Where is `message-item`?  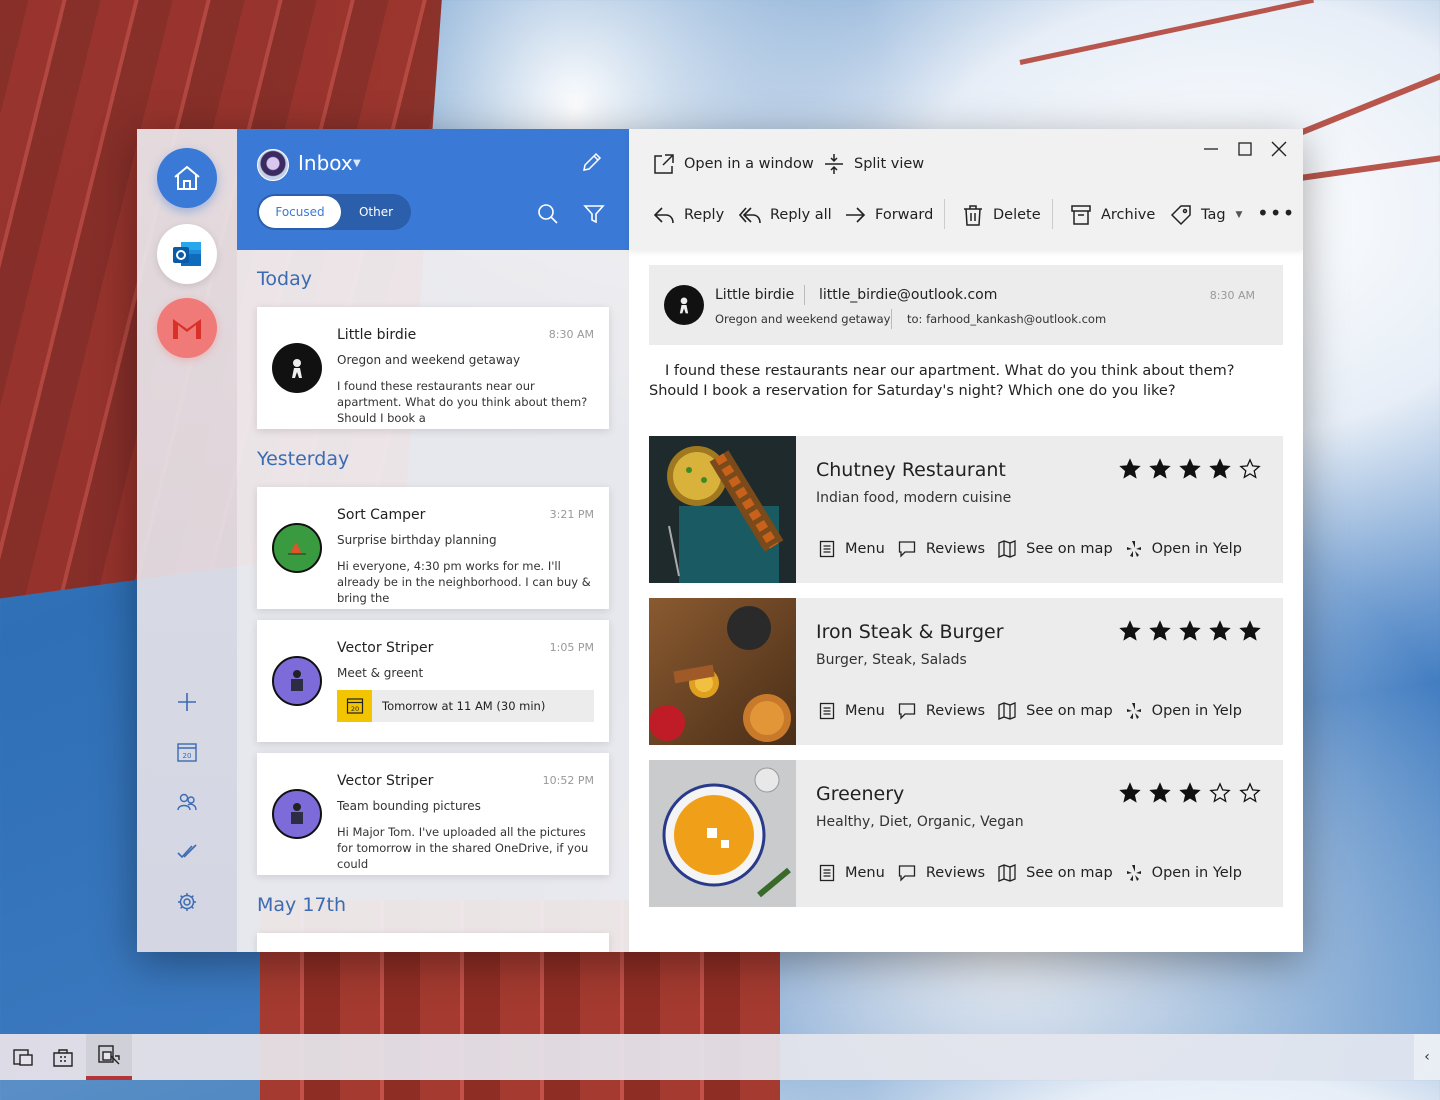 message-item is located at coordinates (433, 942).